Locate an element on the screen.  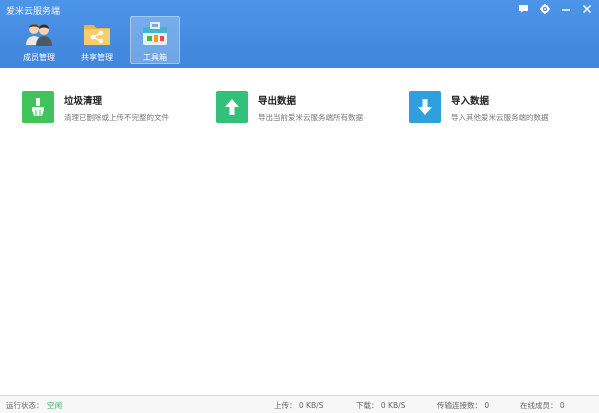
tool-export-title: 导出数据 is located at coordinates (277, 101).